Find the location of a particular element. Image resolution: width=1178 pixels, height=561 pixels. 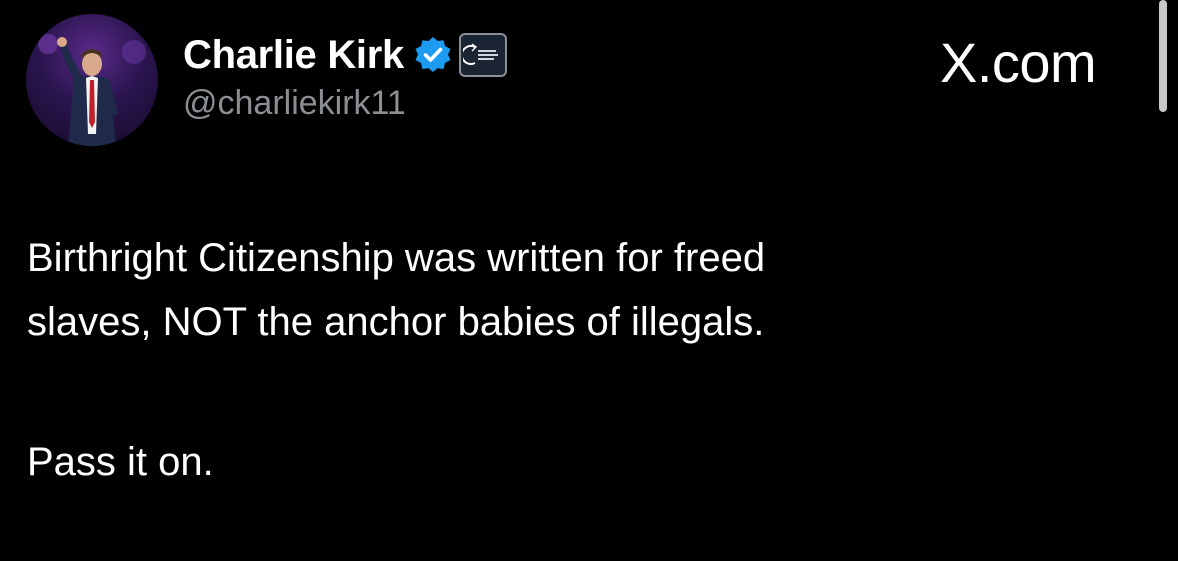

x-com-label: X.com is located at coordinates (1018, 62).